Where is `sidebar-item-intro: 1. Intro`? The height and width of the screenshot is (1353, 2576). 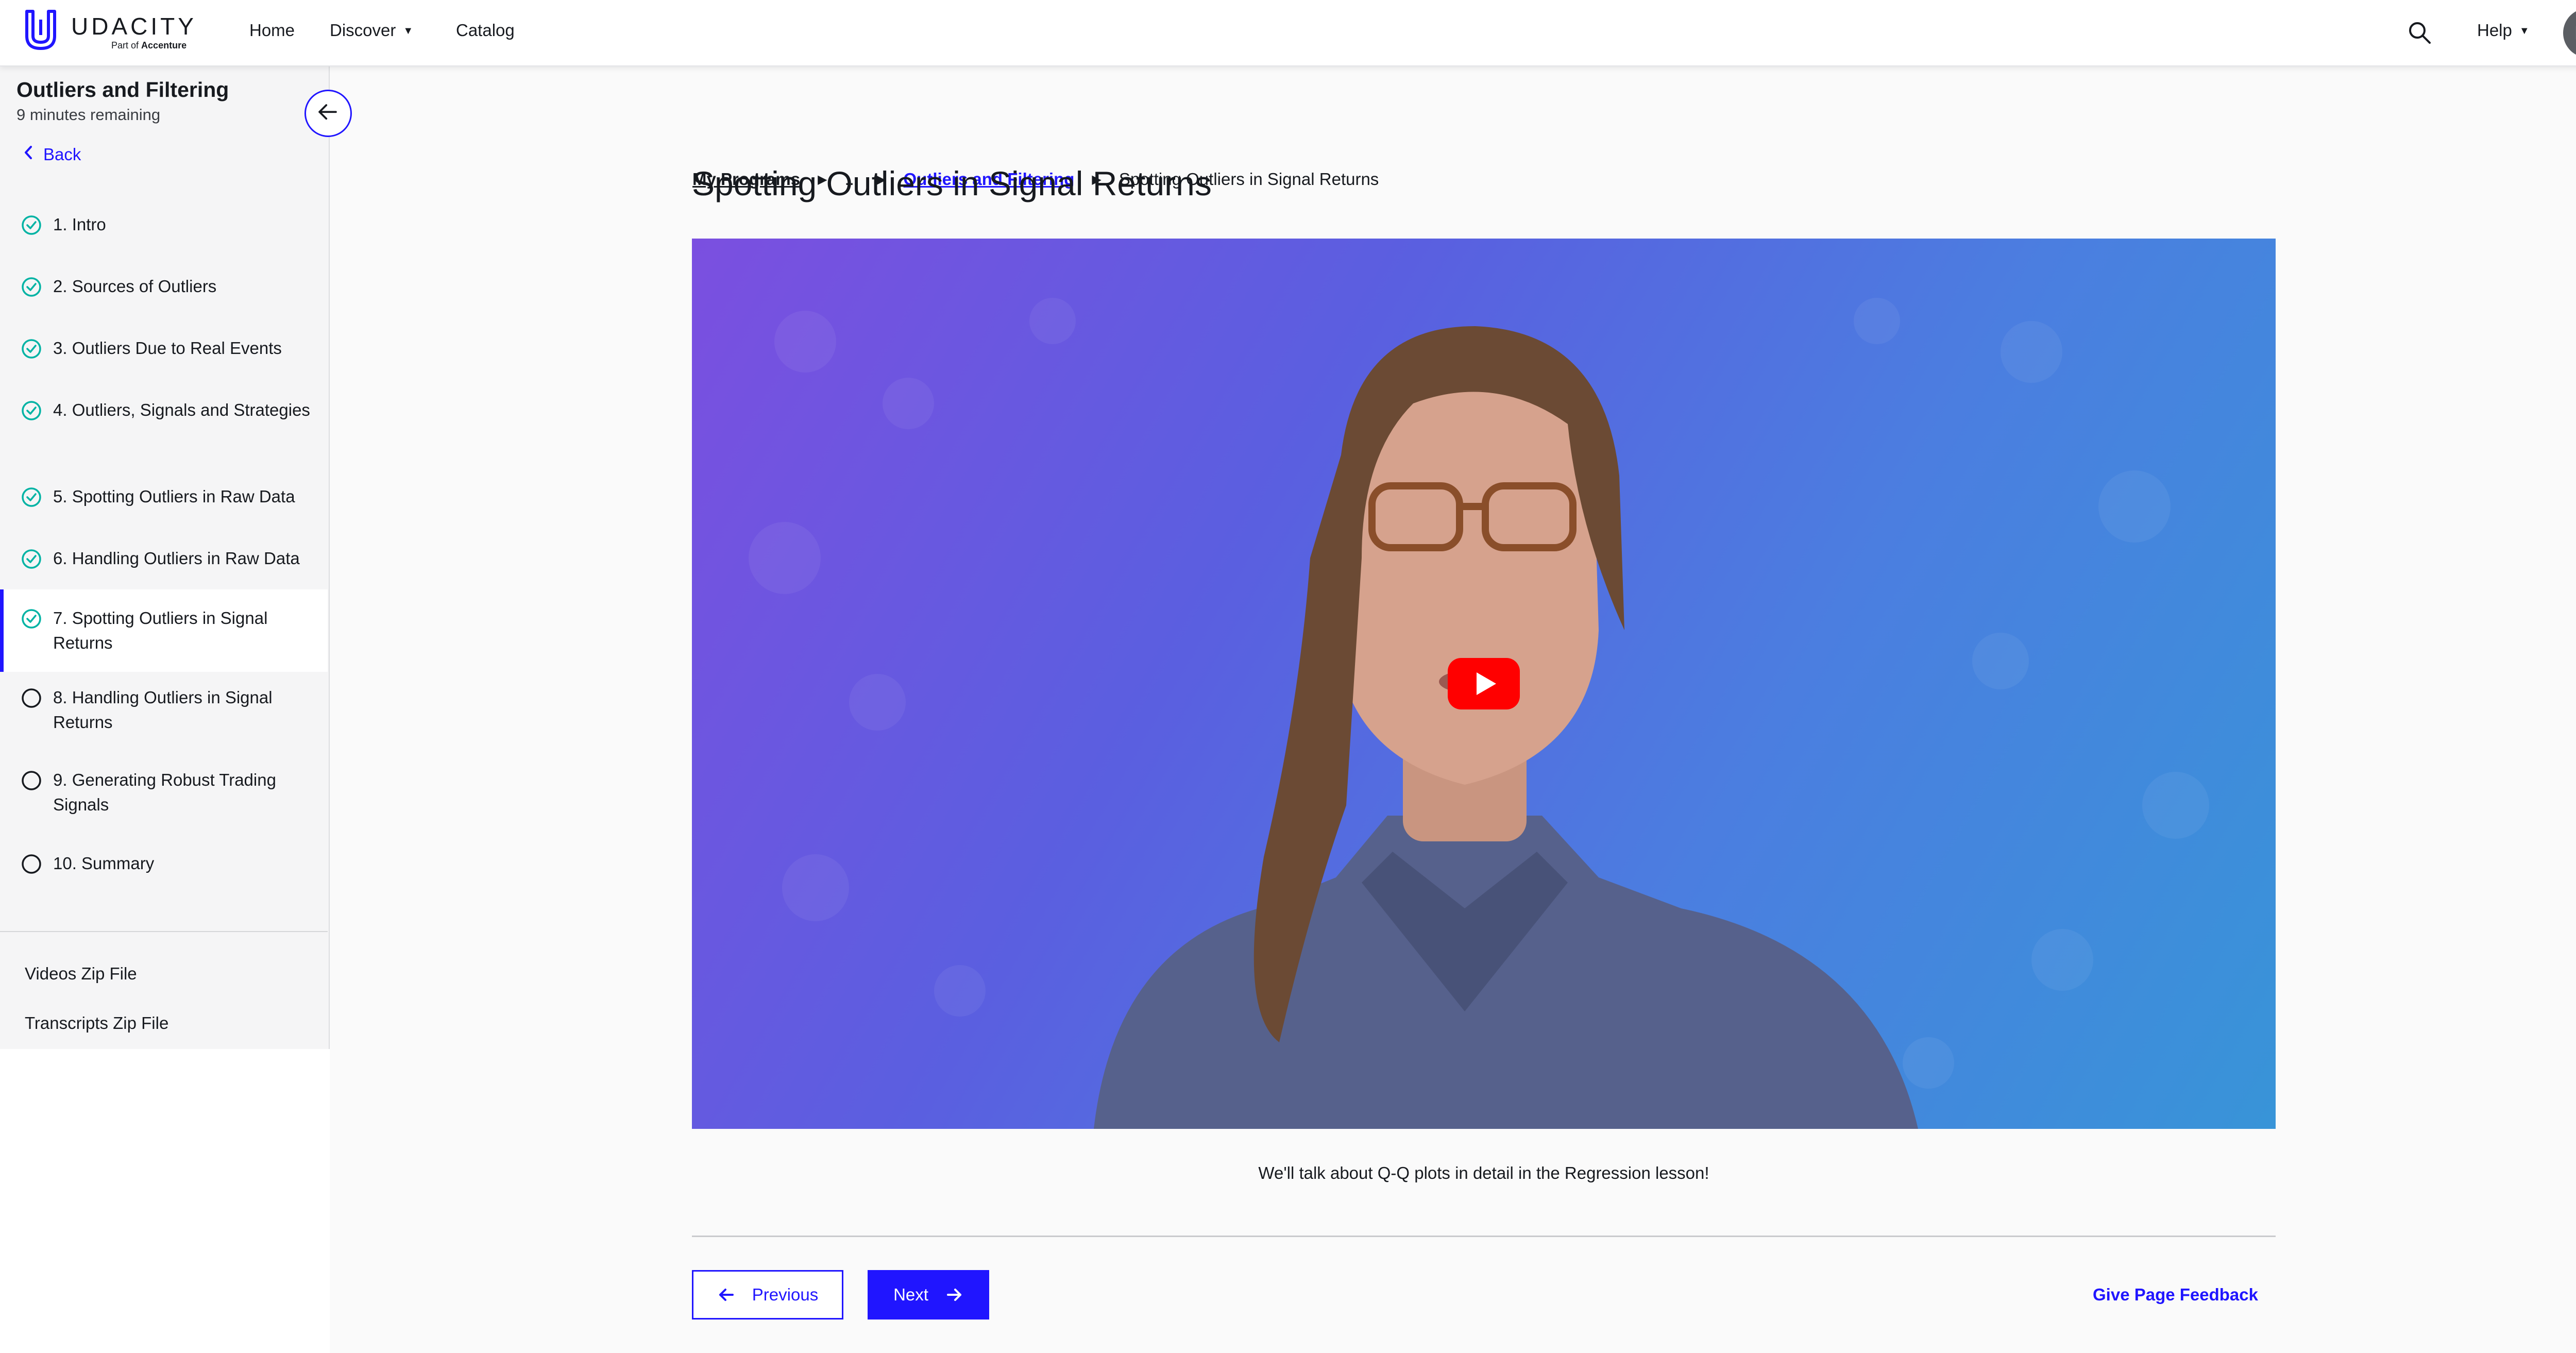 sidebar-item-intro: 1. Intro is located at coordinates (164, 225).